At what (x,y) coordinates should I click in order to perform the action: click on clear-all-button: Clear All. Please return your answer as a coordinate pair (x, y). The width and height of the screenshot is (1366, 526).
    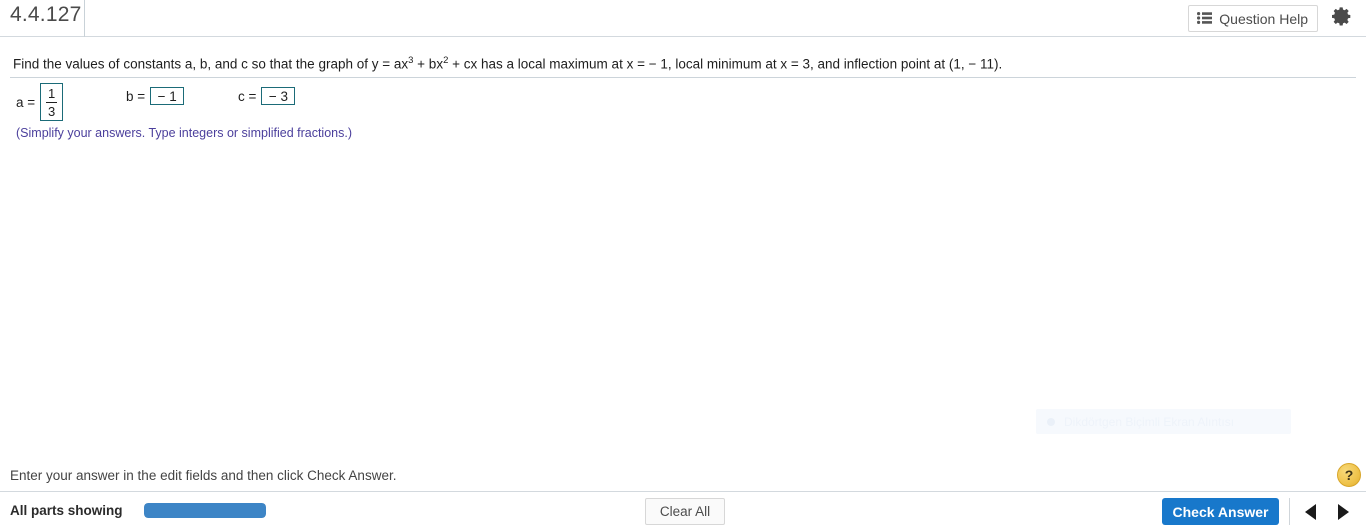
    Looking at the image, I should click on (685, 511).